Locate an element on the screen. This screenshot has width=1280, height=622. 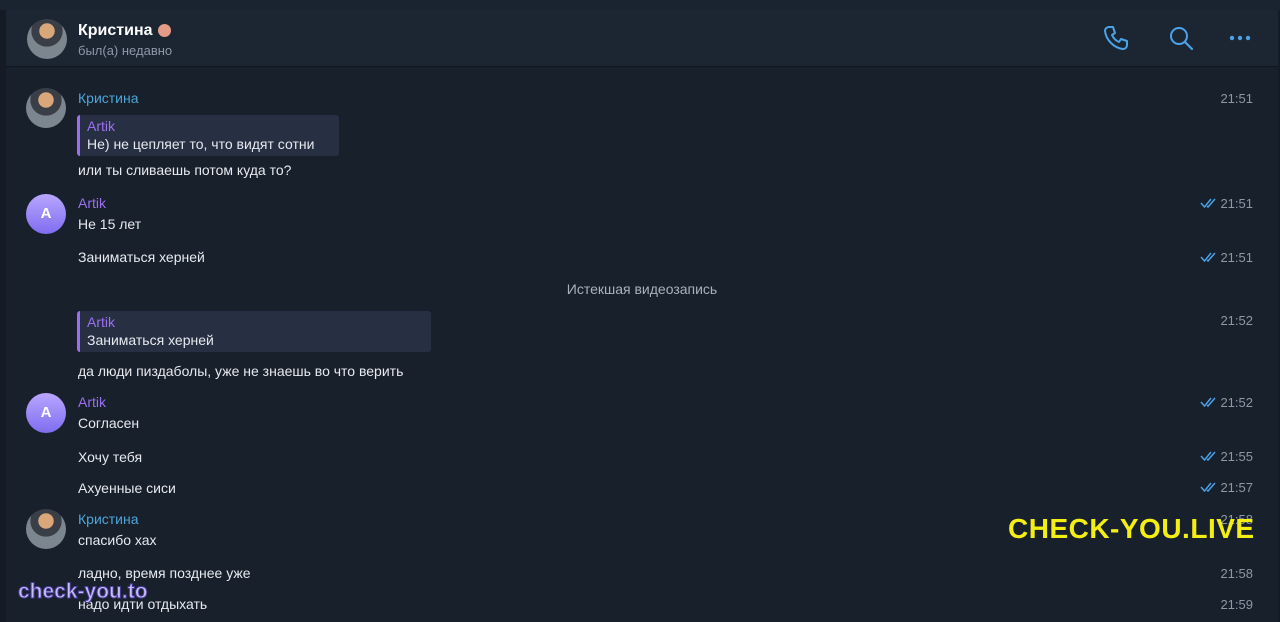
service-message: Истекшая видеозапись is located at coordinates (642, 289).